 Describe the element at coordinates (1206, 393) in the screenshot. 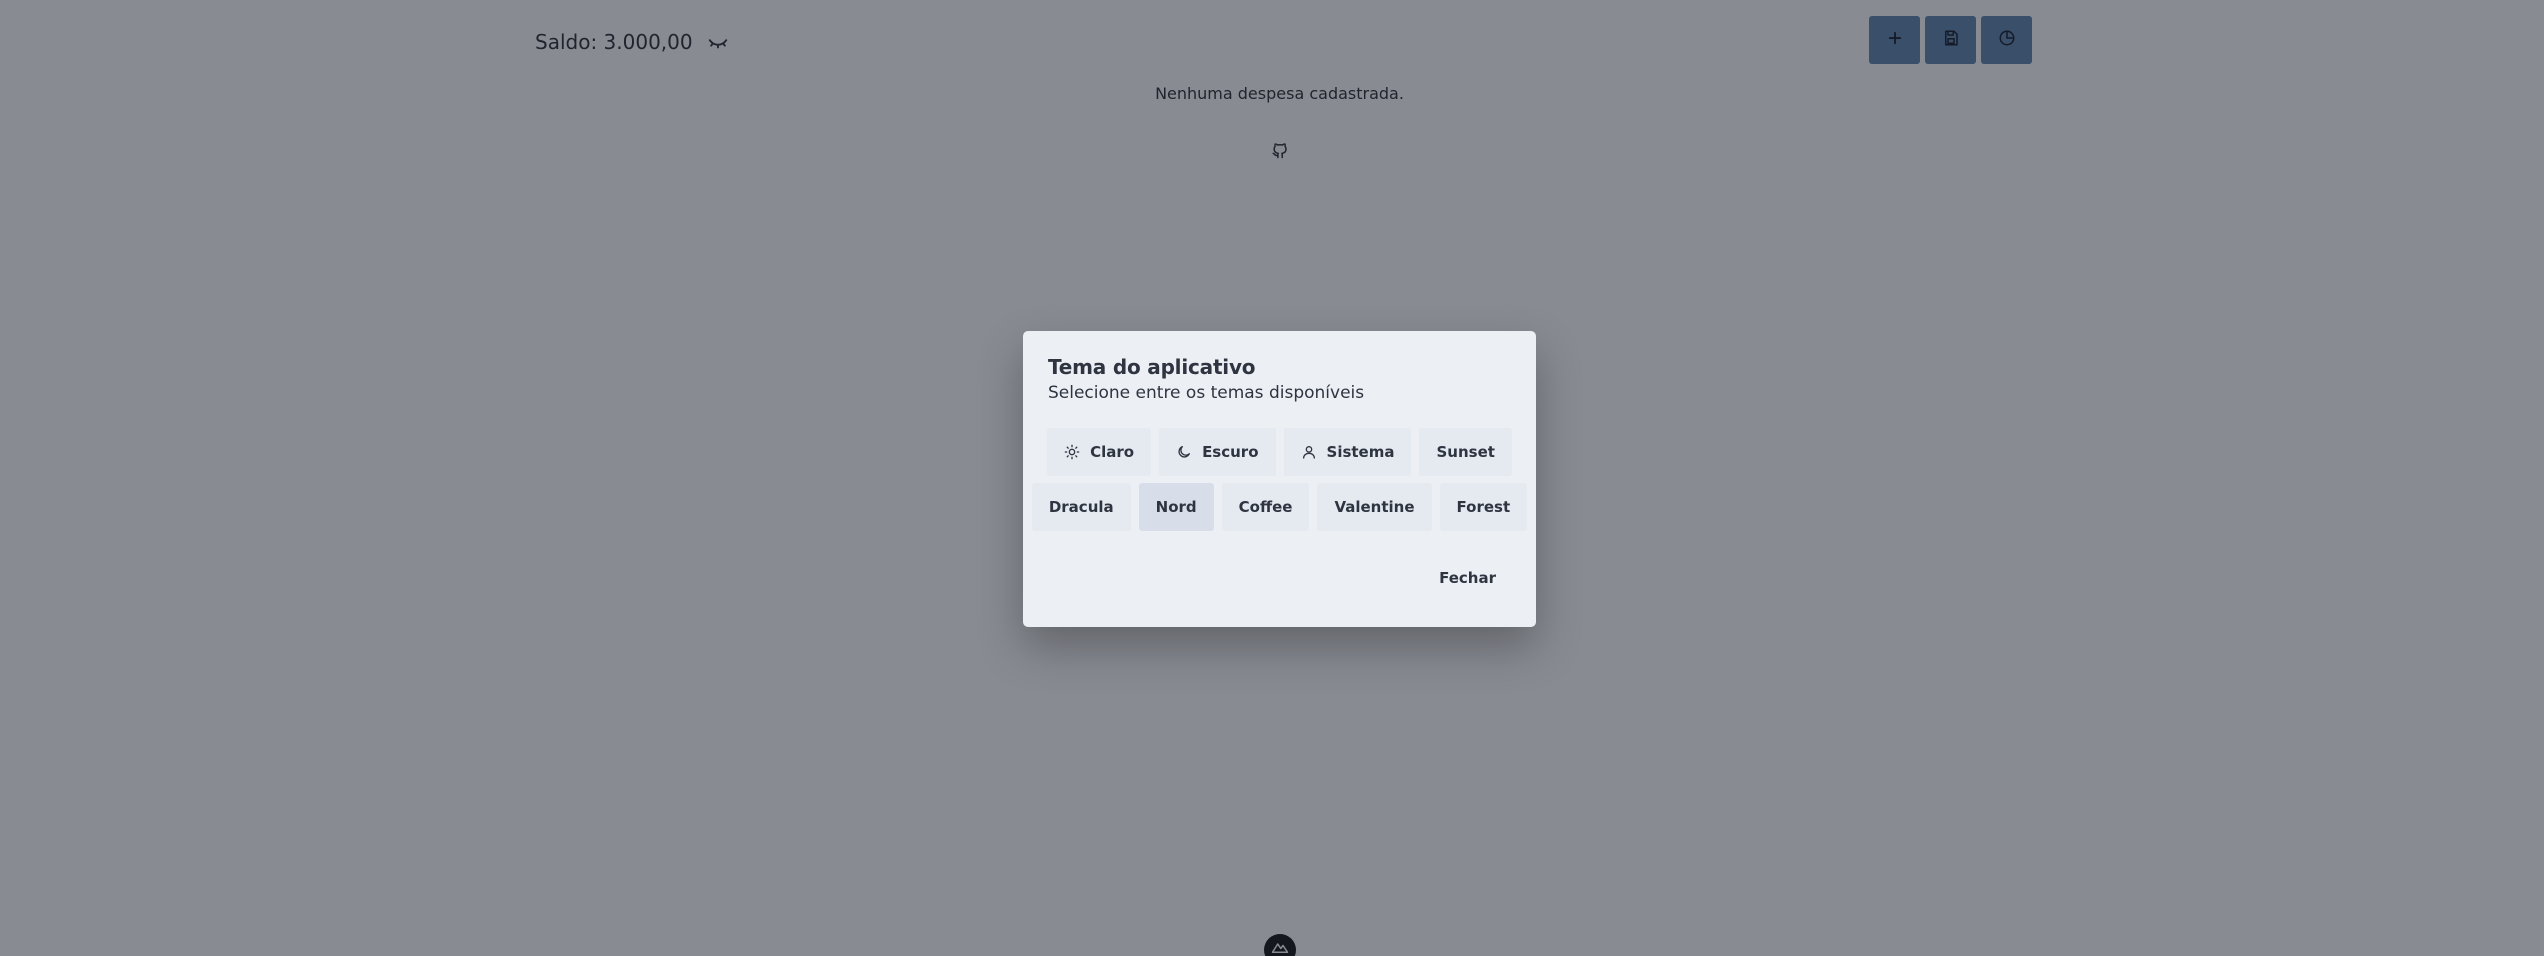

I see `dialog-subtitle: Selecione entre os temas disponíveis` at that location.